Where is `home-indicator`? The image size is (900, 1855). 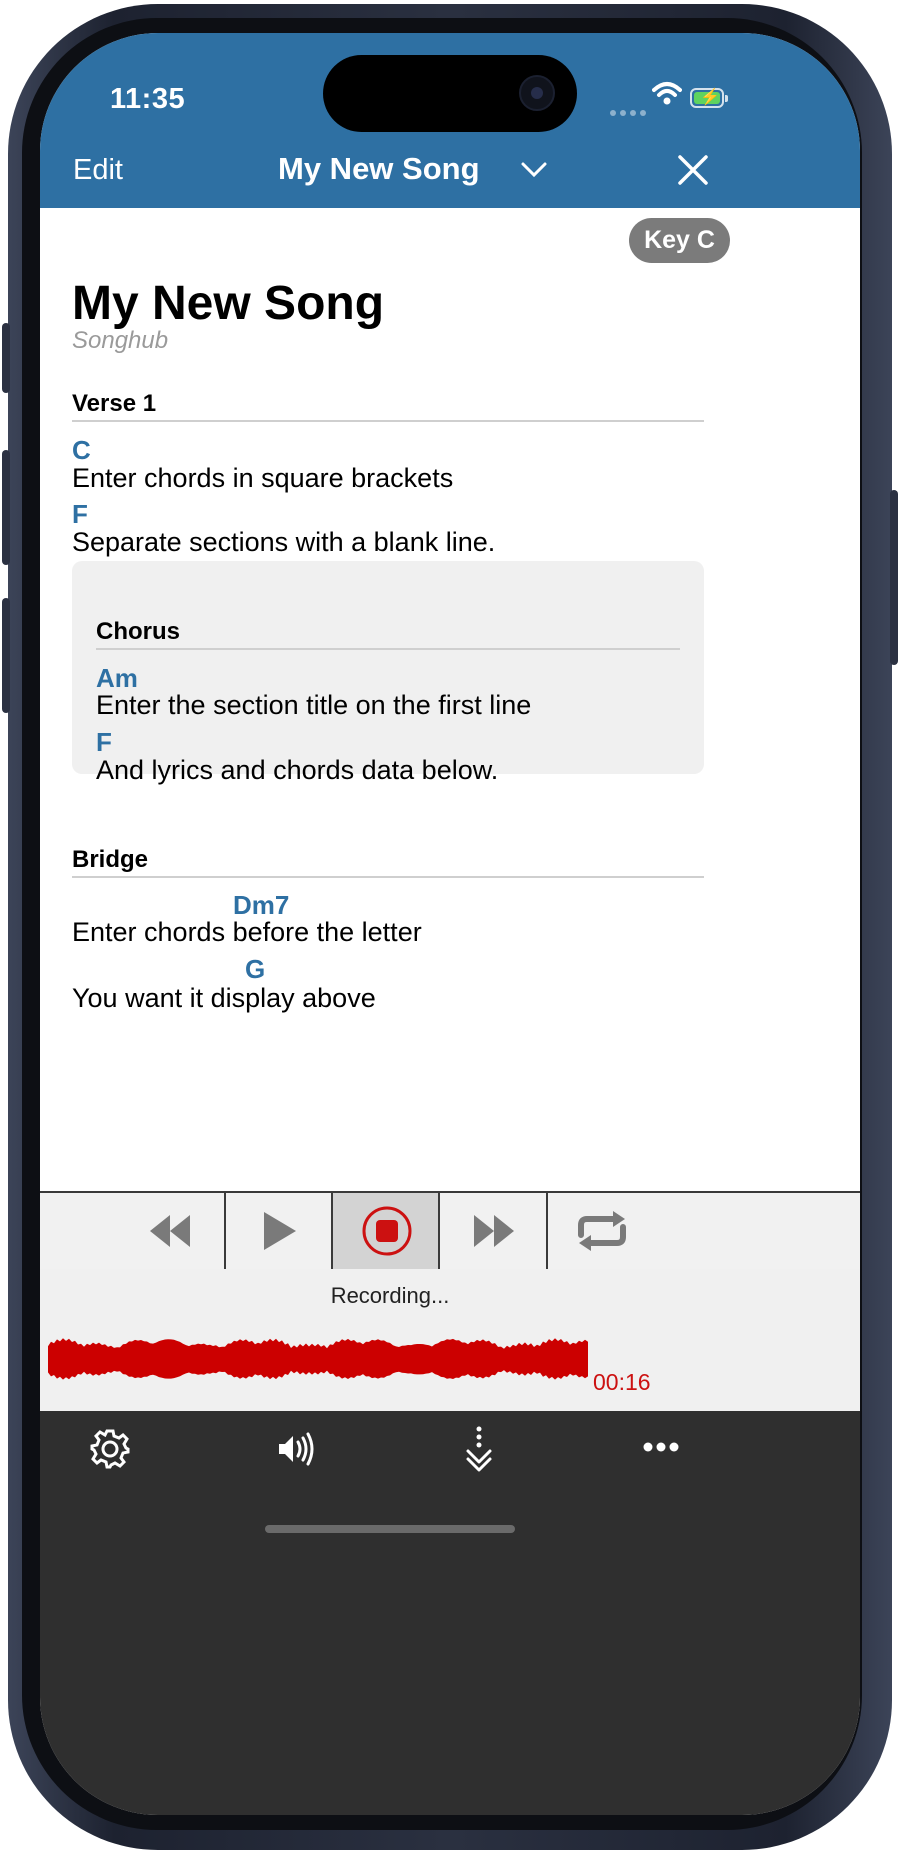 home-indicator is located at coordinates (390, 1529).